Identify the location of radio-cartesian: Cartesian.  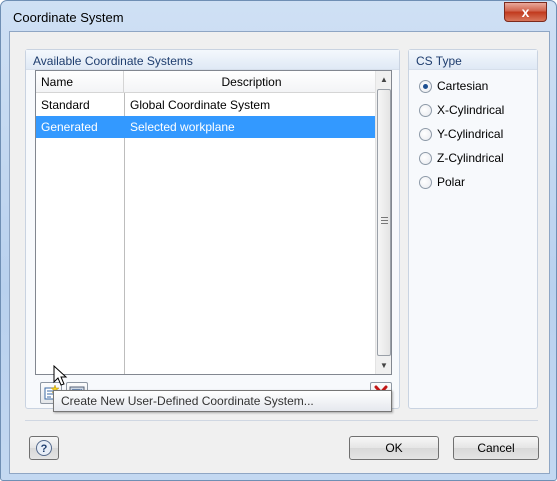
(453, 86).